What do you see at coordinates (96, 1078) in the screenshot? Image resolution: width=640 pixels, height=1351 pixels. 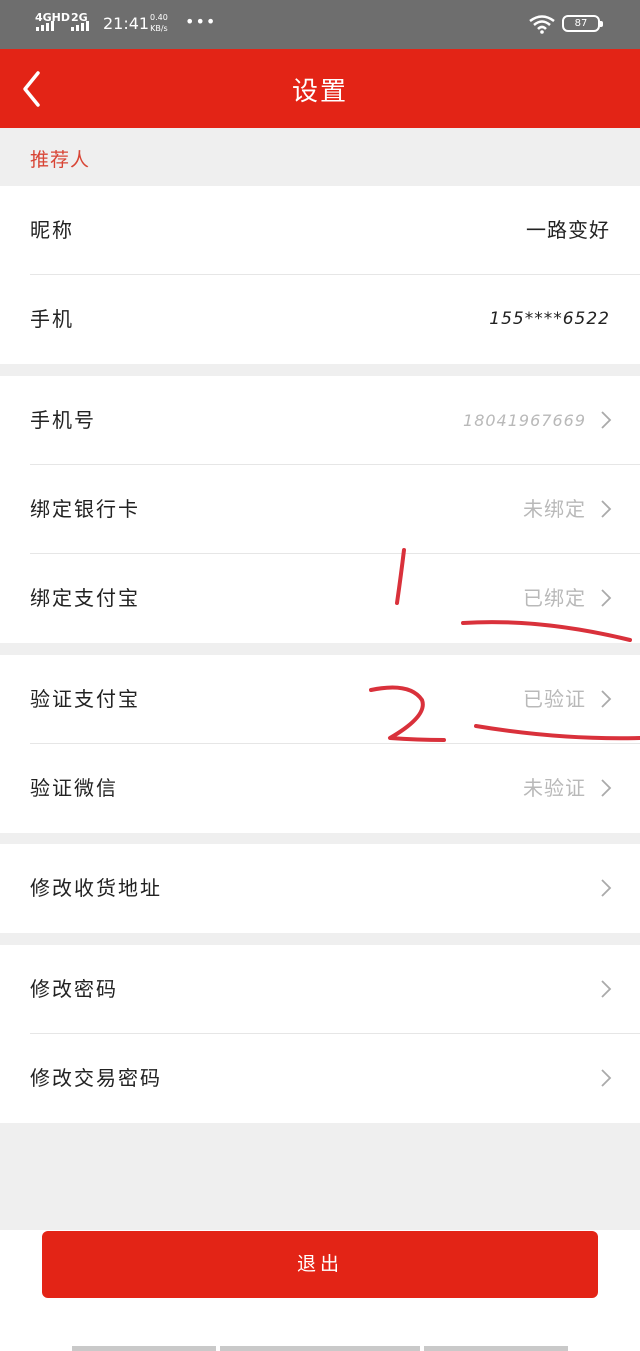 I see `change-trade-password-label: 修改交易密码` at bounding box center [96, 1078].